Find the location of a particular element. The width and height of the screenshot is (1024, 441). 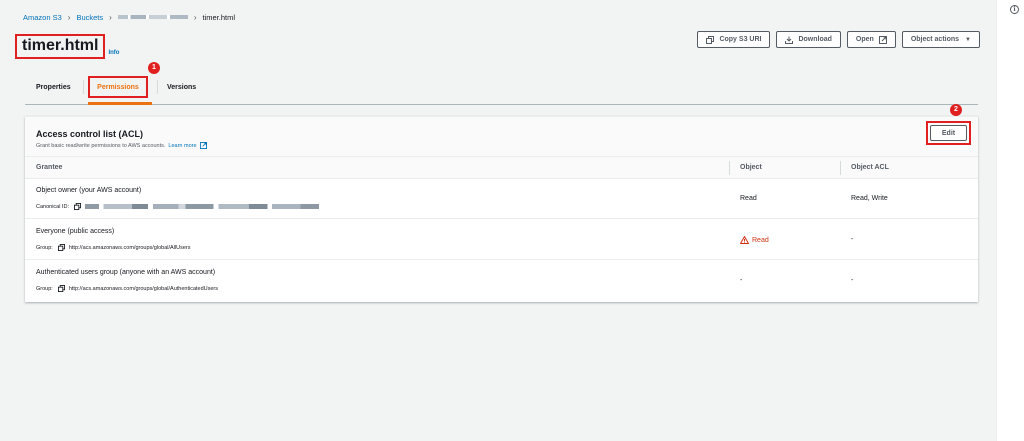

tab-versions: Versions is located at coordinates (181, 87).